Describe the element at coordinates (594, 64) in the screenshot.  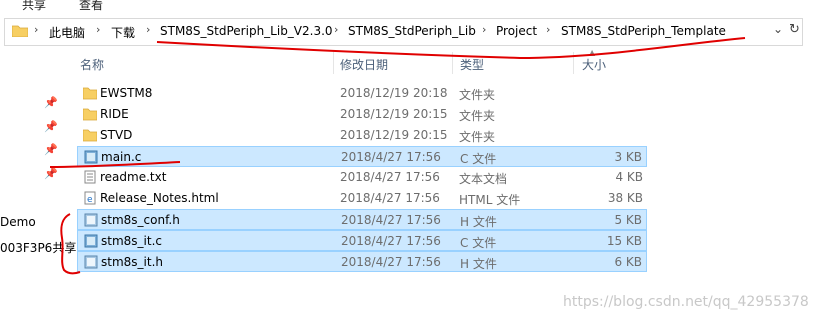
I see `column-size: 大小` at that location.